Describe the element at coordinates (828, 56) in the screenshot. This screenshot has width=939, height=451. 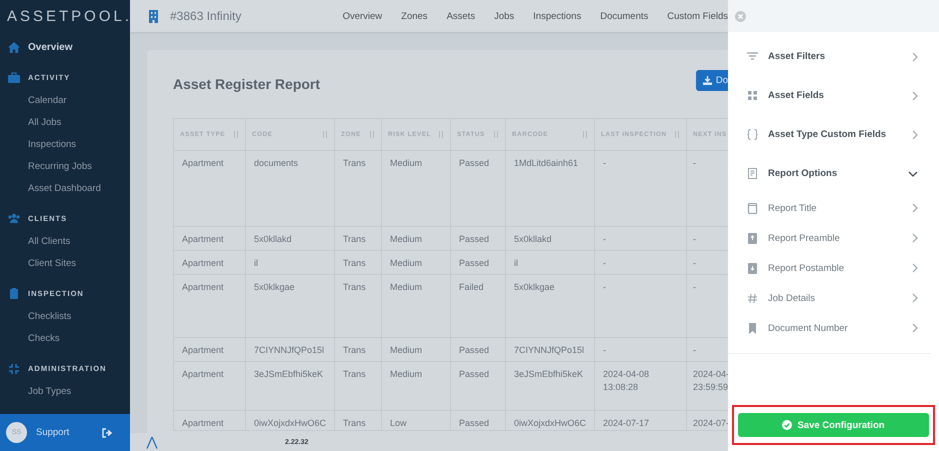
I see `panel-item: Asset Filters` at that location.